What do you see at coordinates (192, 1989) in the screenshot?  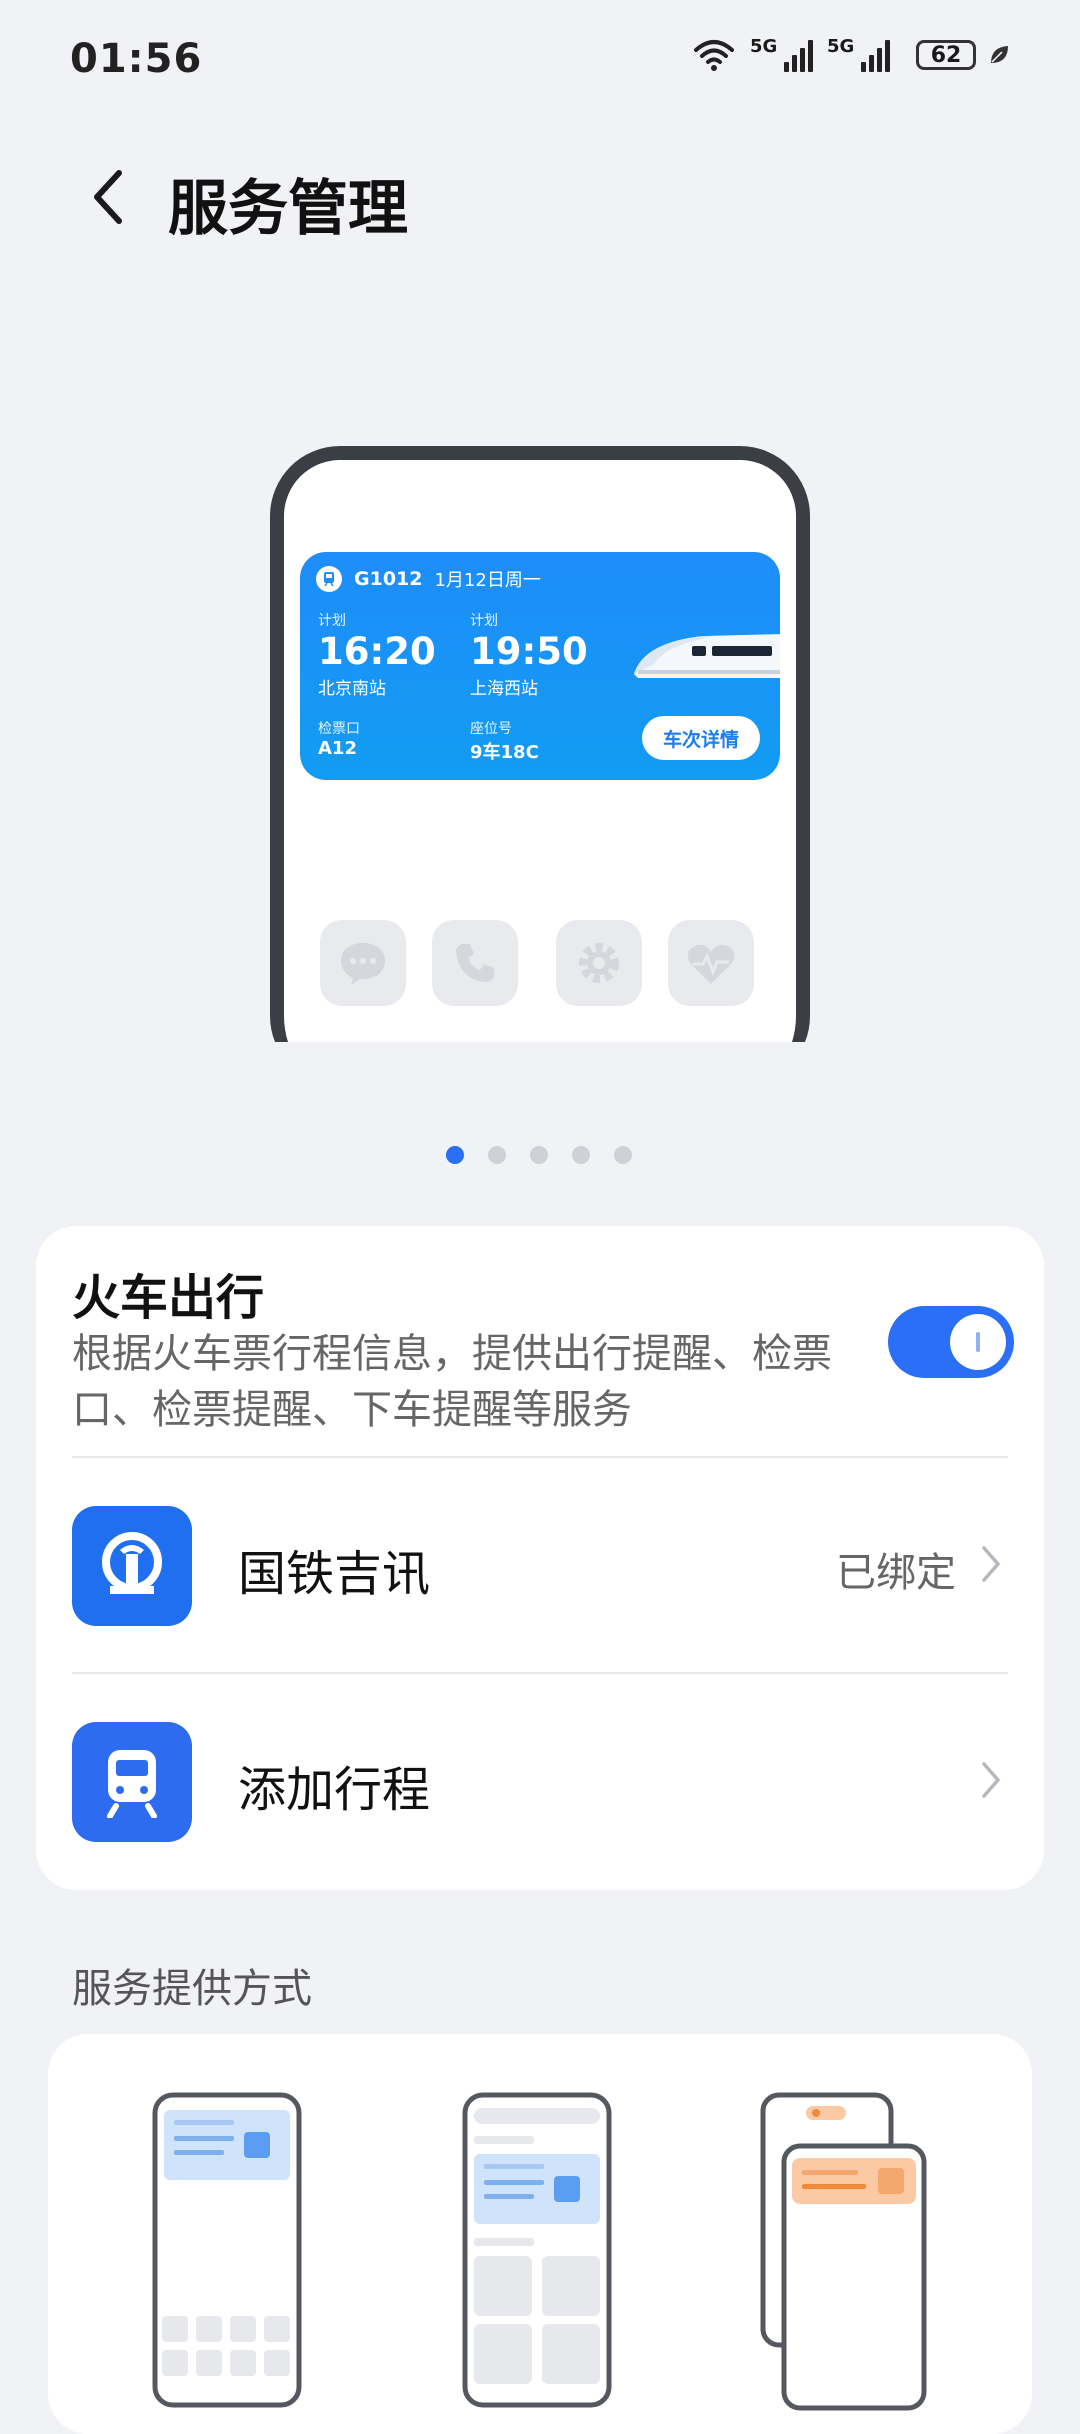 I see `section-title: 服务提供方式` at bounding box center [192, 1989].